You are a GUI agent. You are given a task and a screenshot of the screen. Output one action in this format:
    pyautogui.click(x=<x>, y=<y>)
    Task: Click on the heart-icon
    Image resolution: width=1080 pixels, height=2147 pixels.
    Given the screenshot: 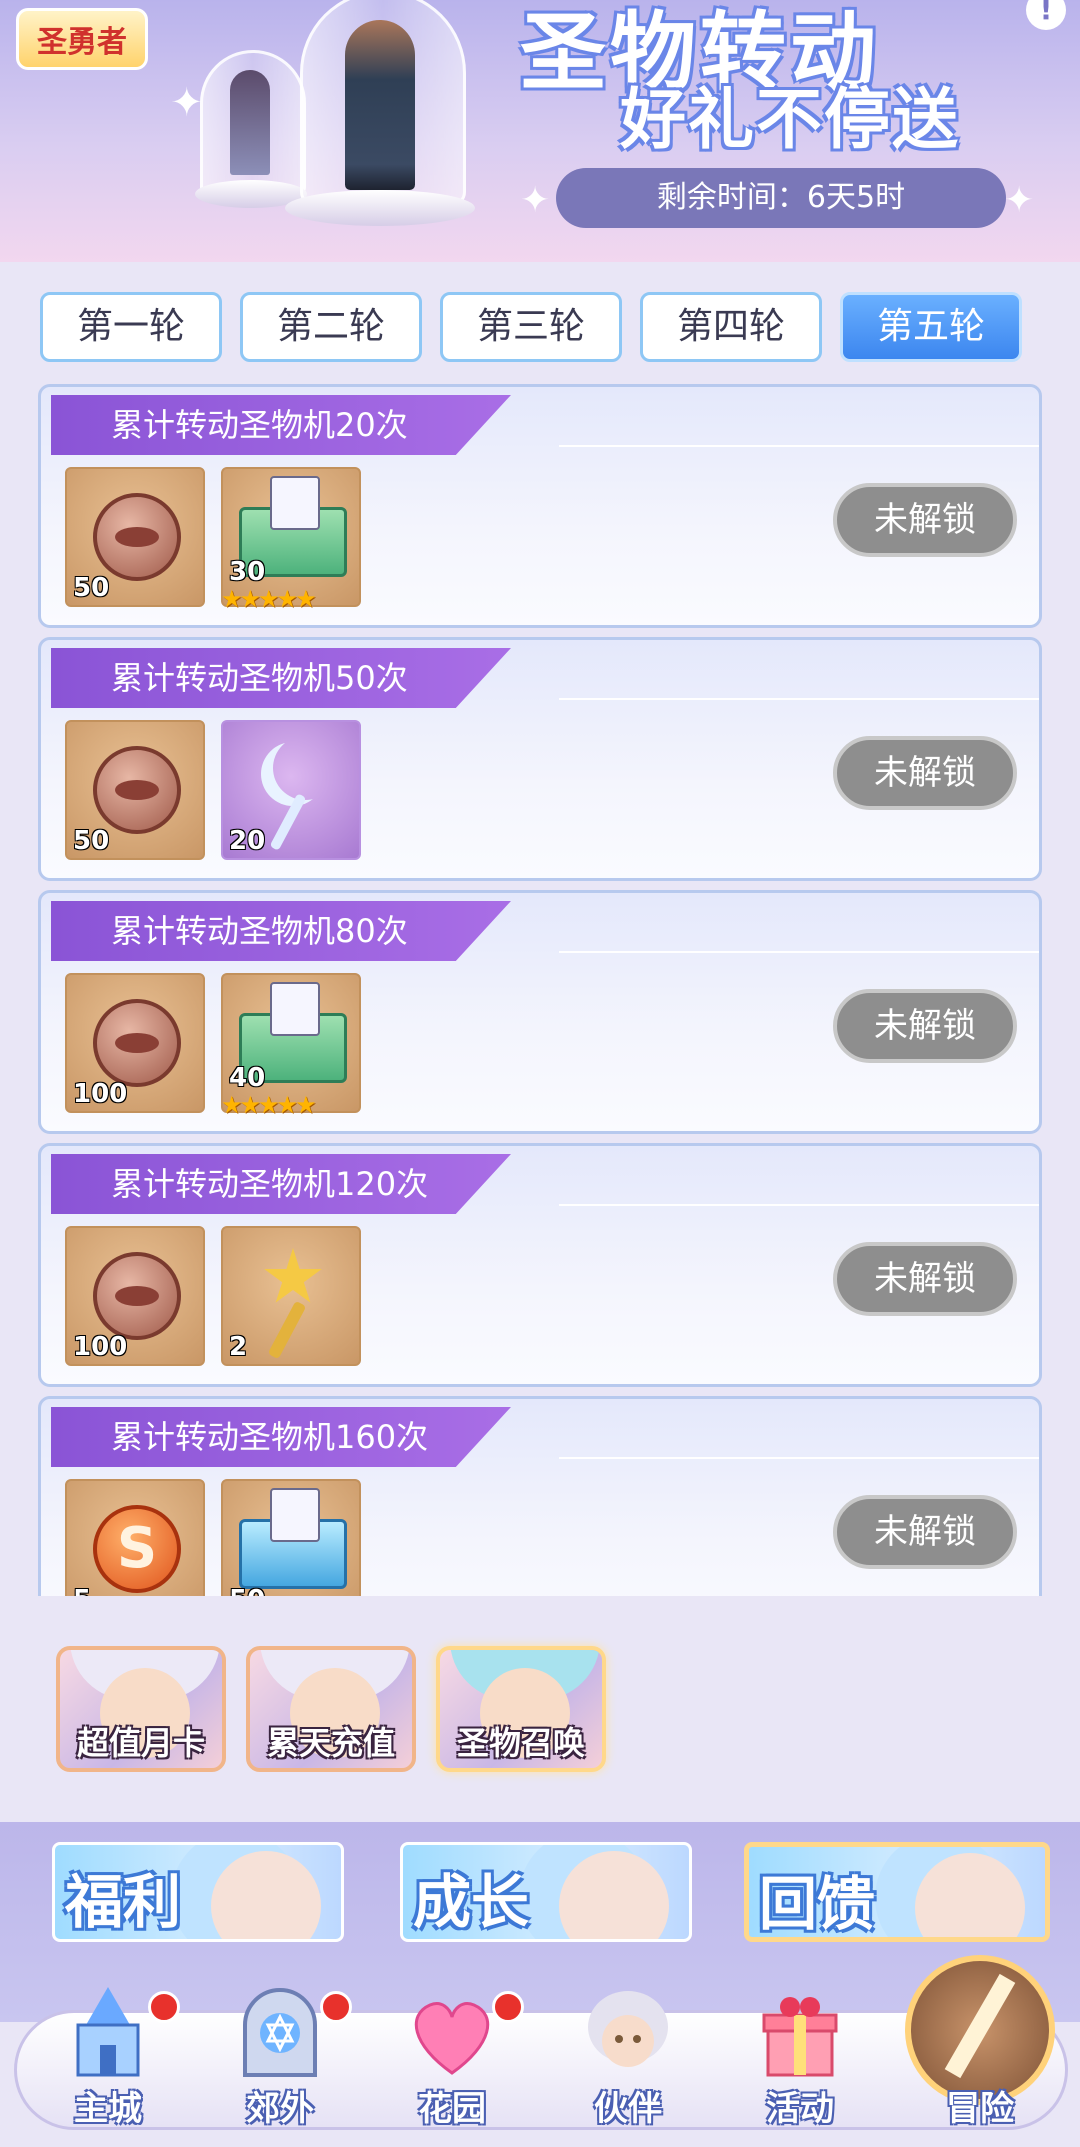 What is the action you would take?
    pyautogui.click(x=452, y=2038)
    